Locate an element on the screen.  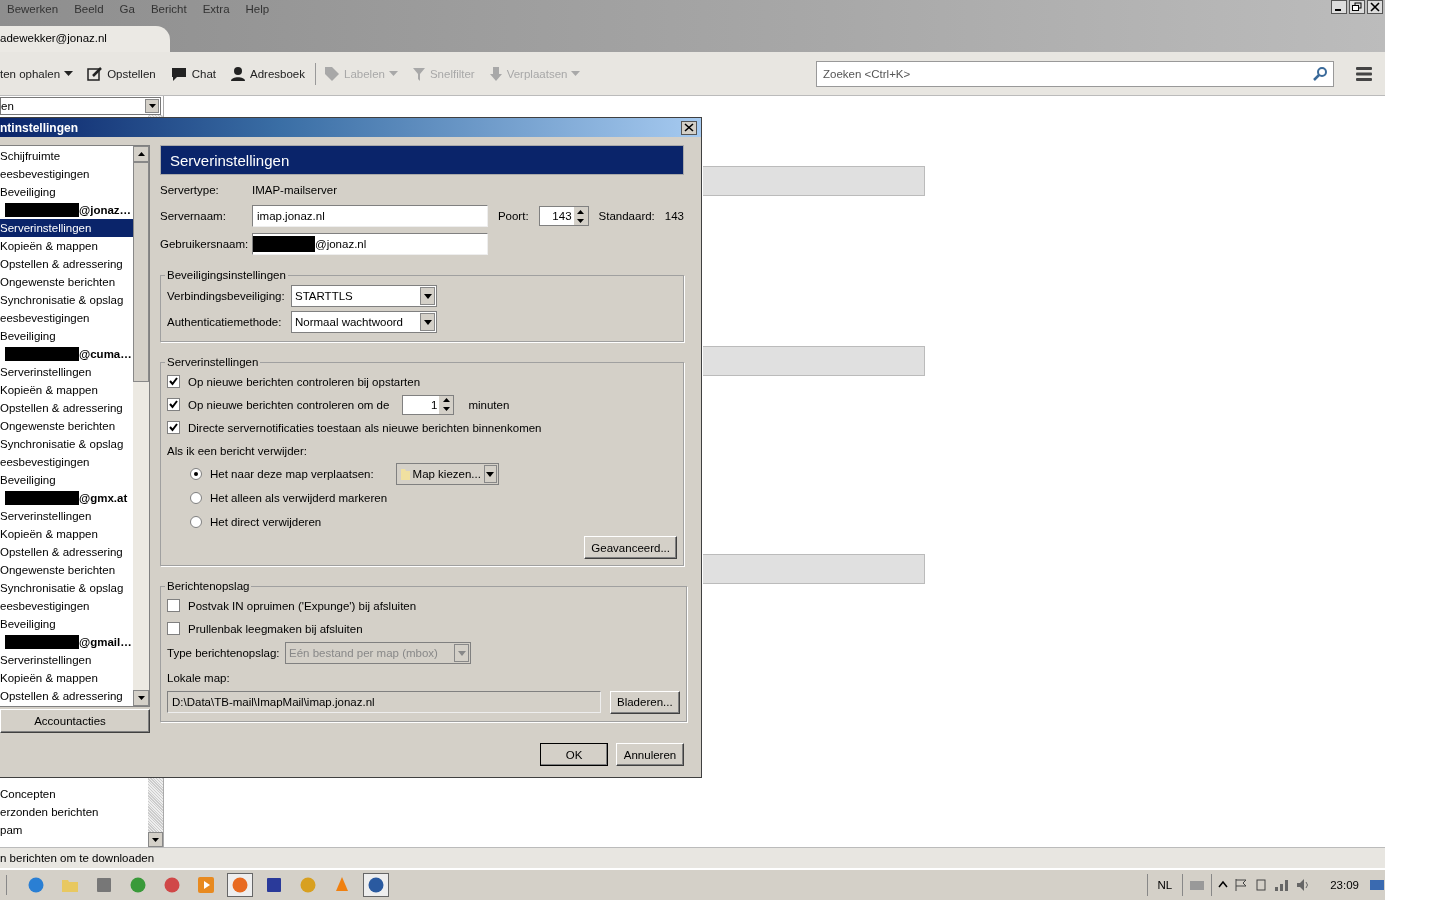
pencil-icon is located at coordinates (95, 73).